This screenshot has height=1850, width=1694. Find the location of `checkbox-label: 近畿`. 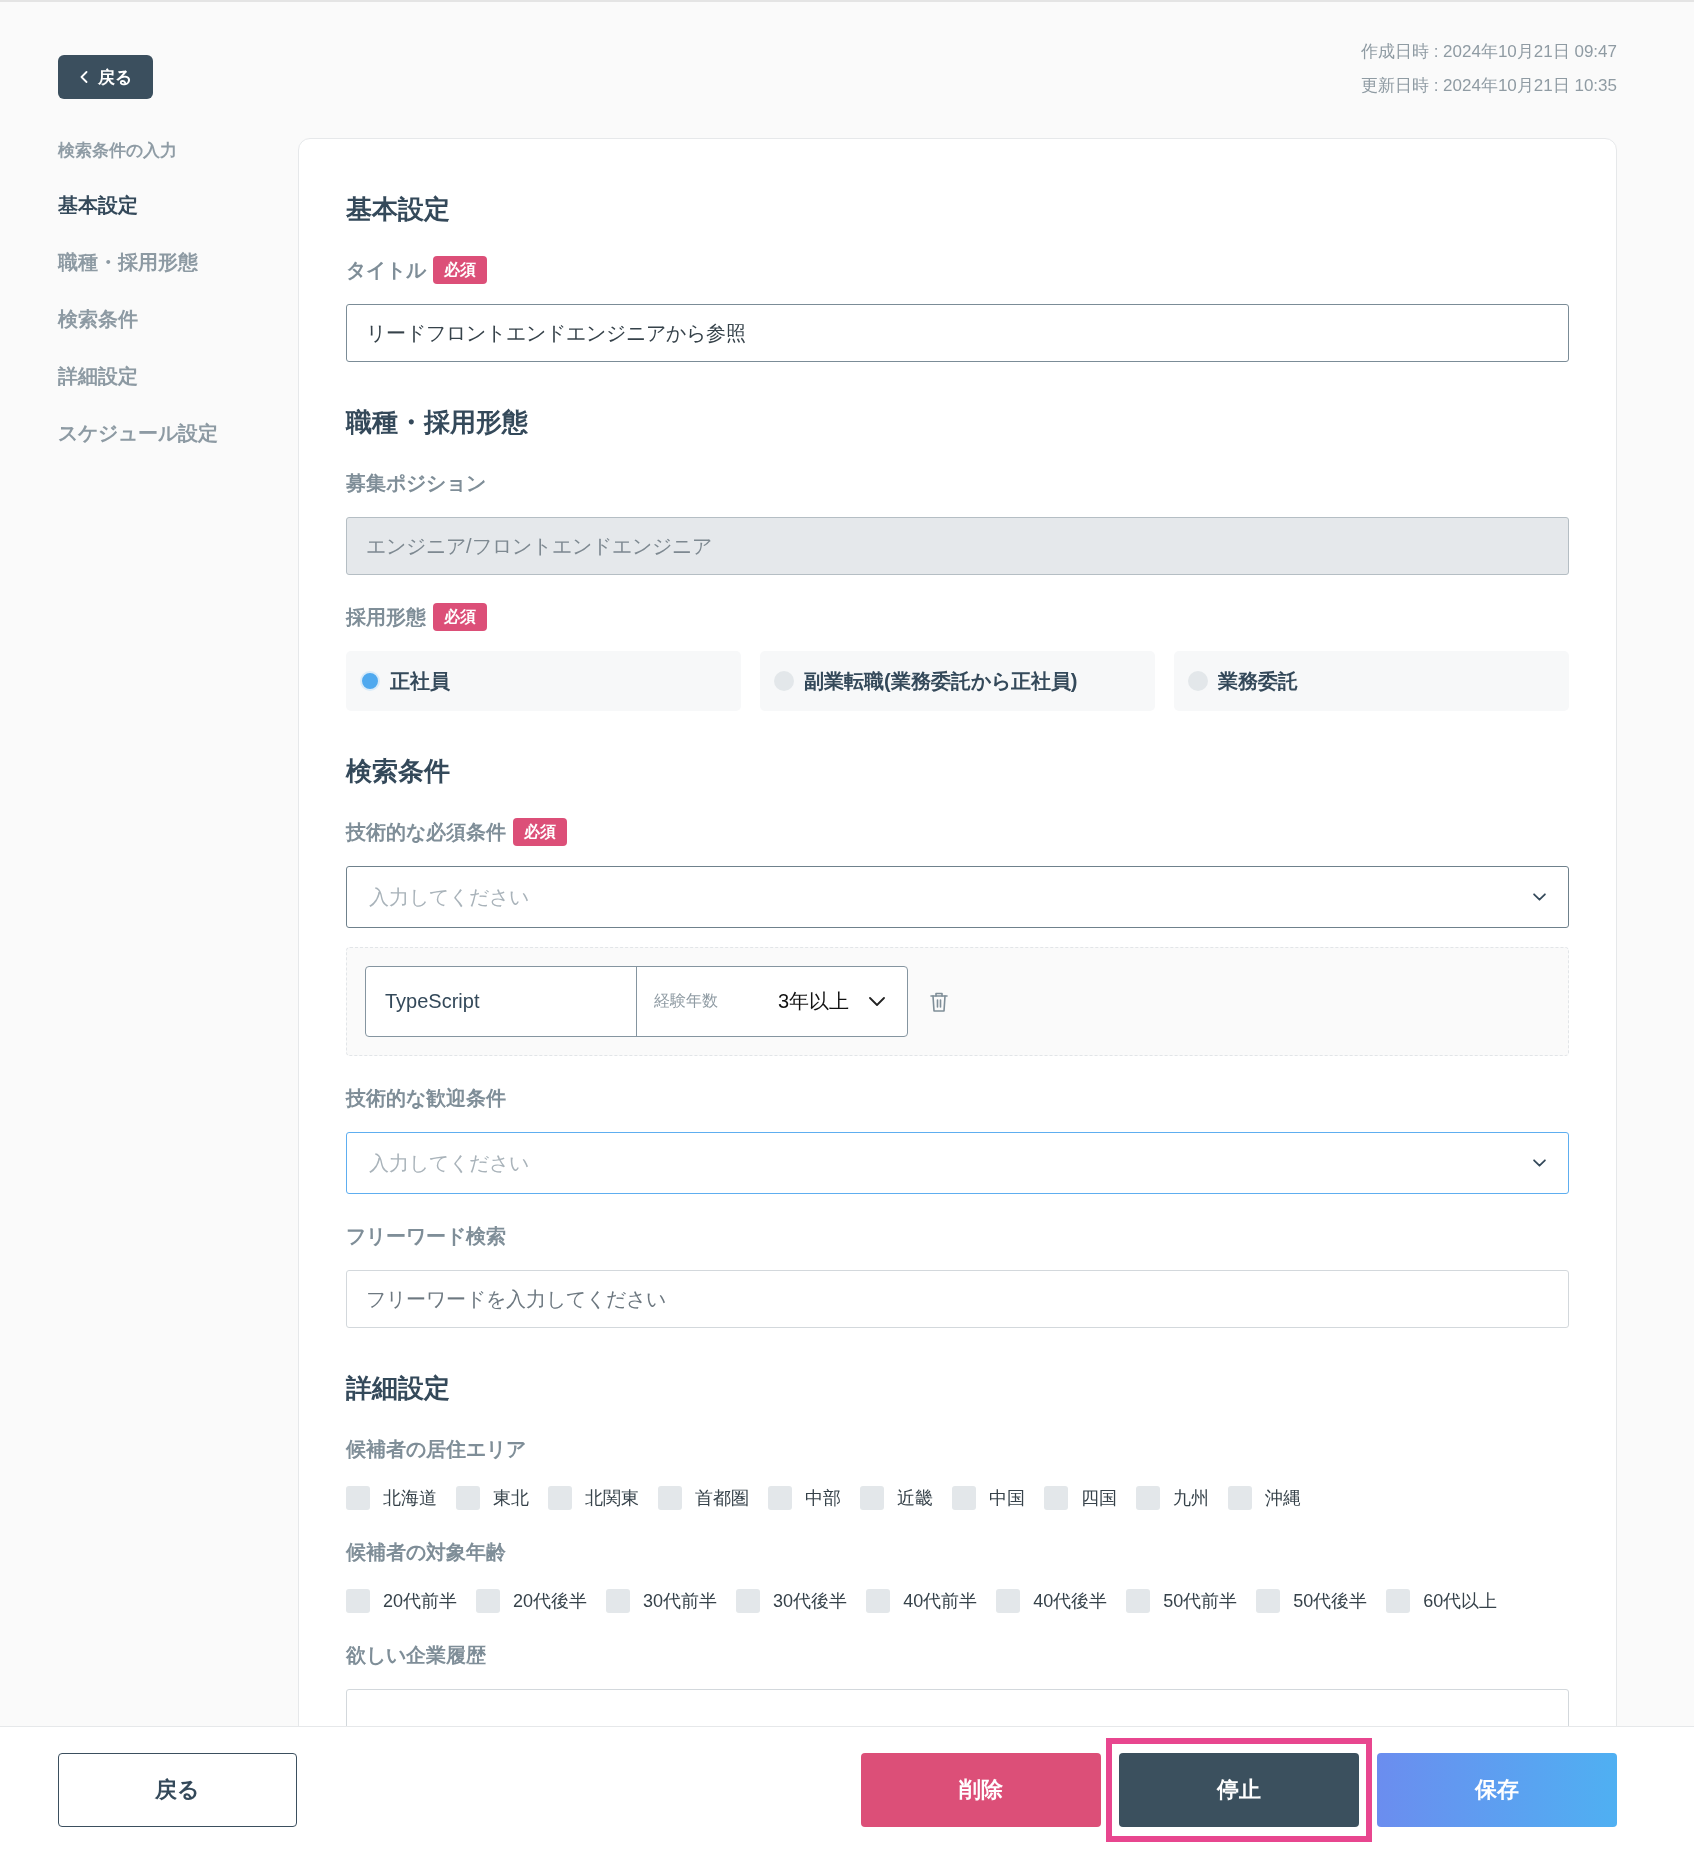

checkbox-label: 近畿 is located at coordinates (915, 1498).